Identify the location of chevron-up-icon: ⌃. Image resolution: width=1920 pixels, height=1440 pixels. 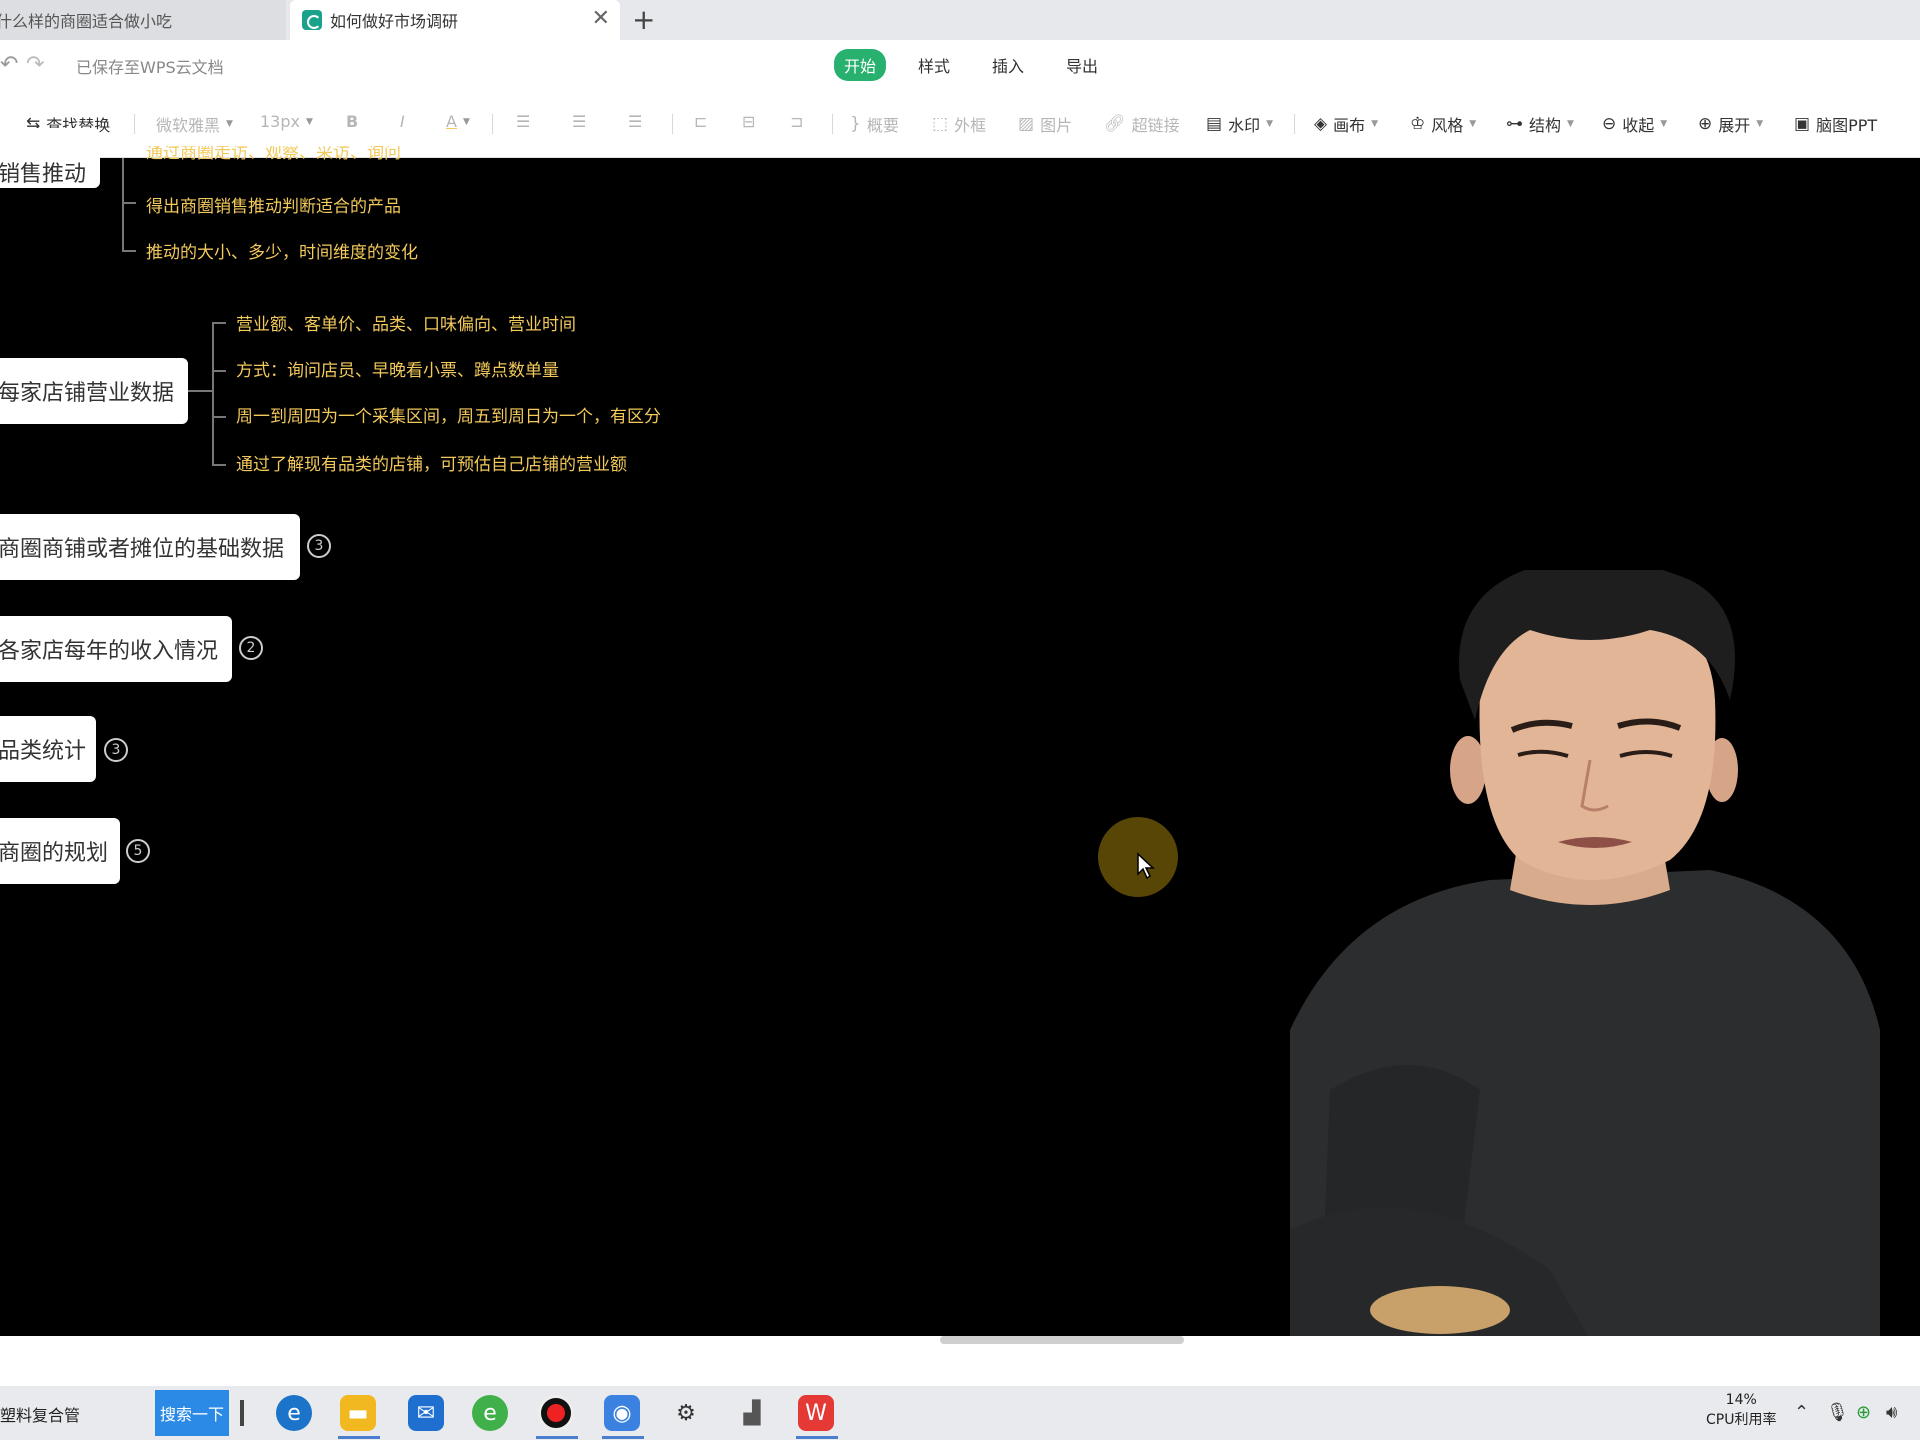
(1801, 1412).